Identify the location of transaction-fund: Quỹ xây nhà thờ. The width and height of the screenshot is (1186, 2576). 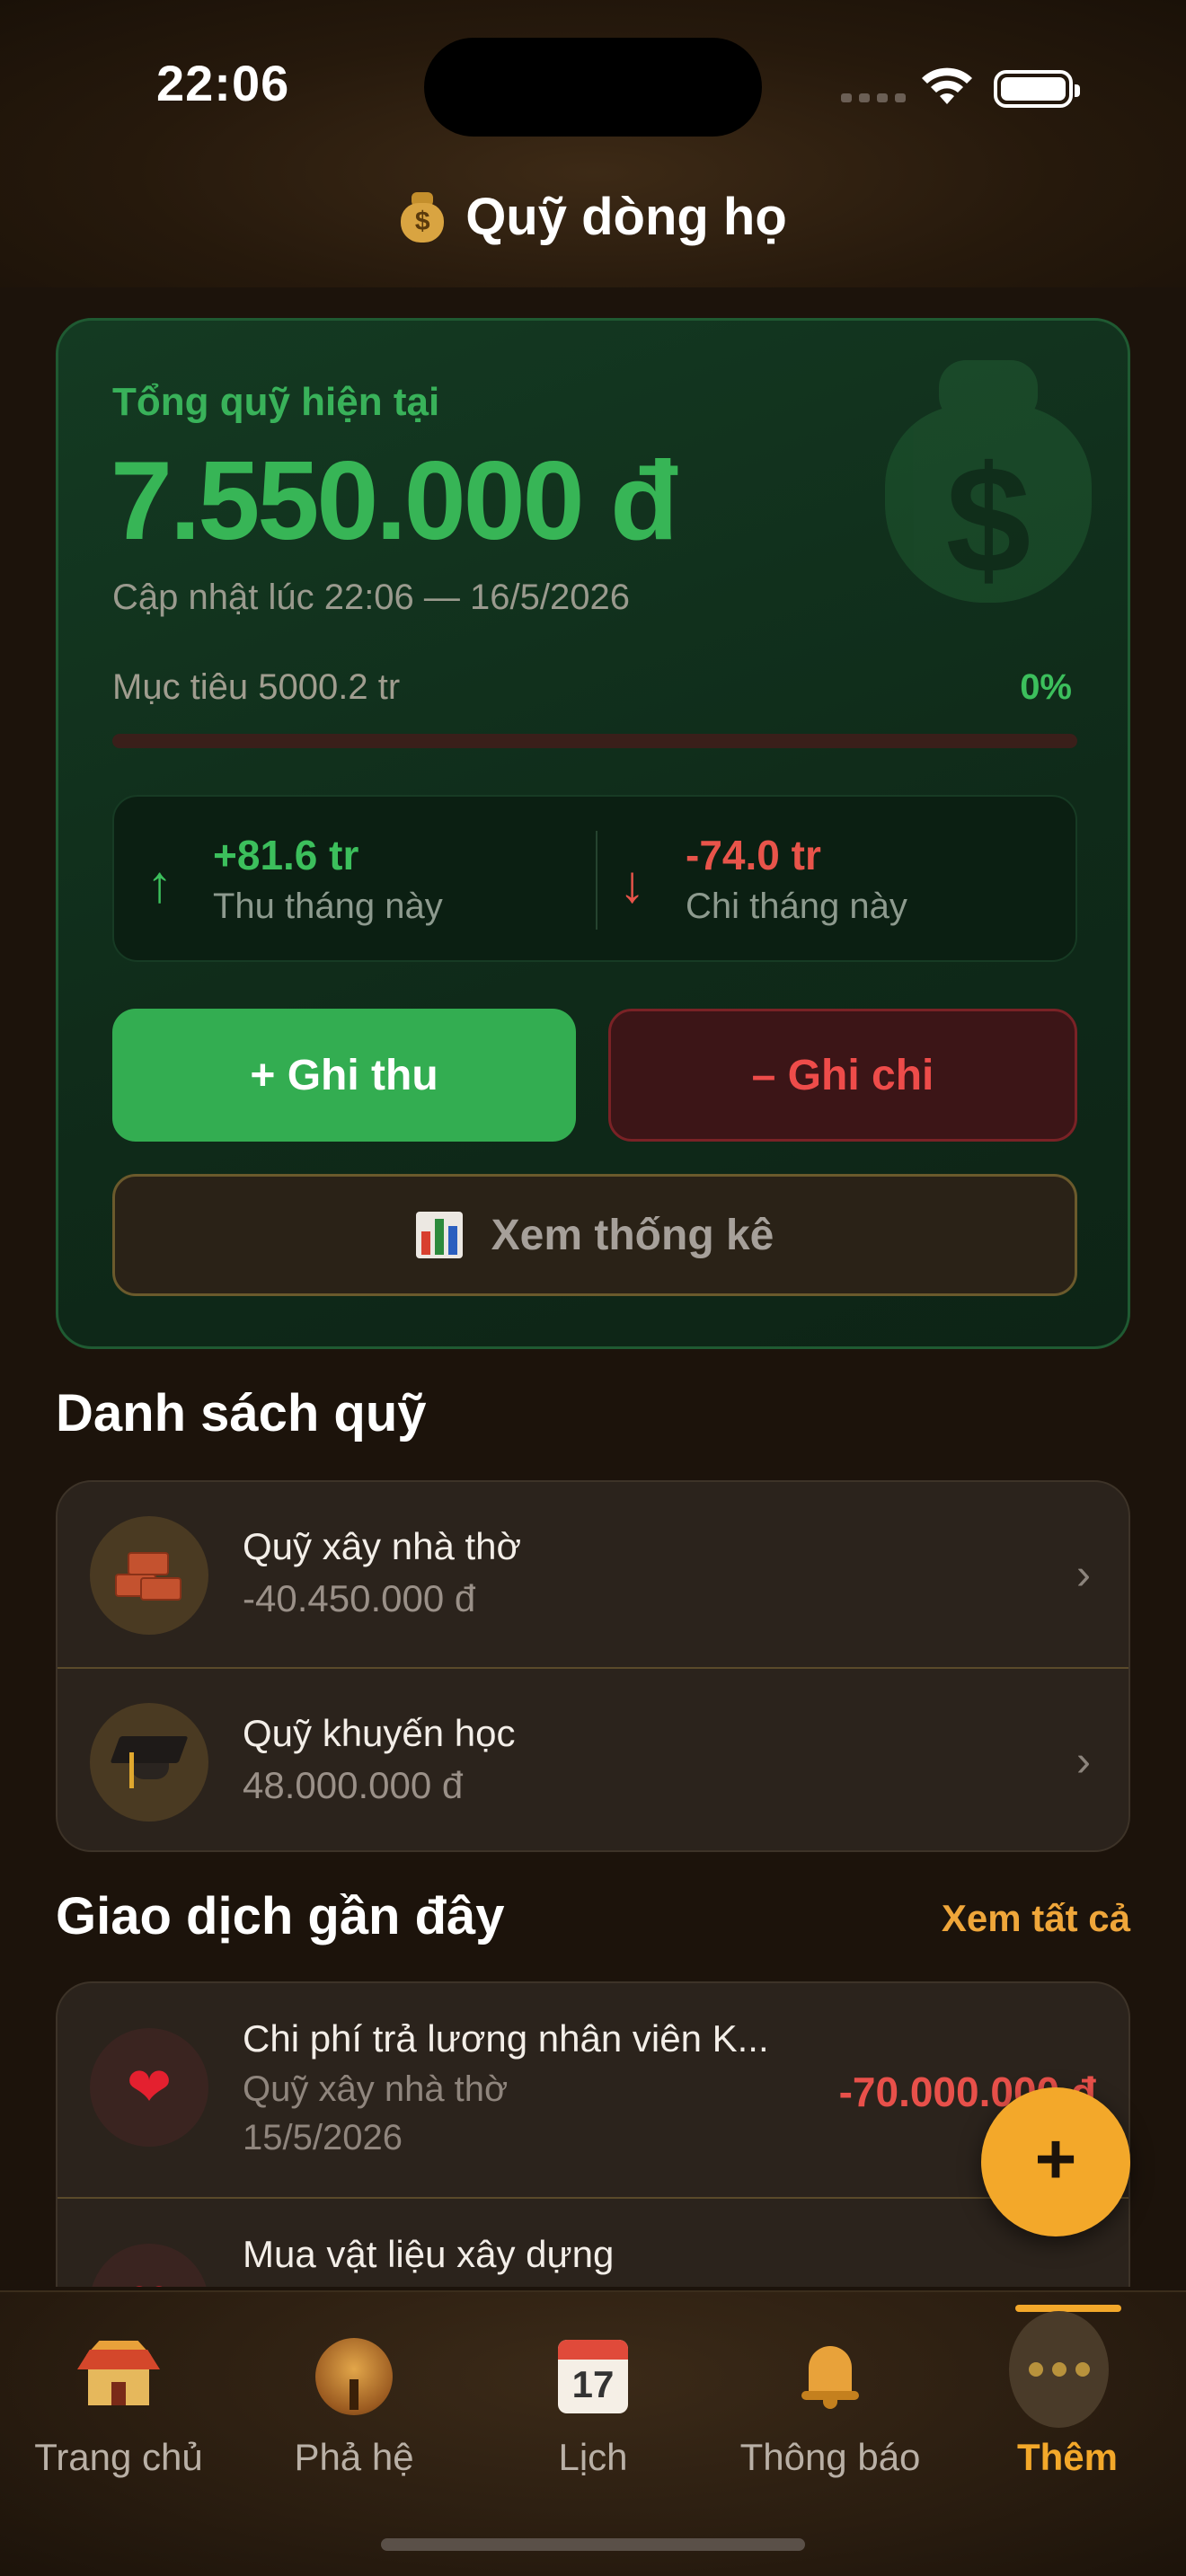
(376, 2089).